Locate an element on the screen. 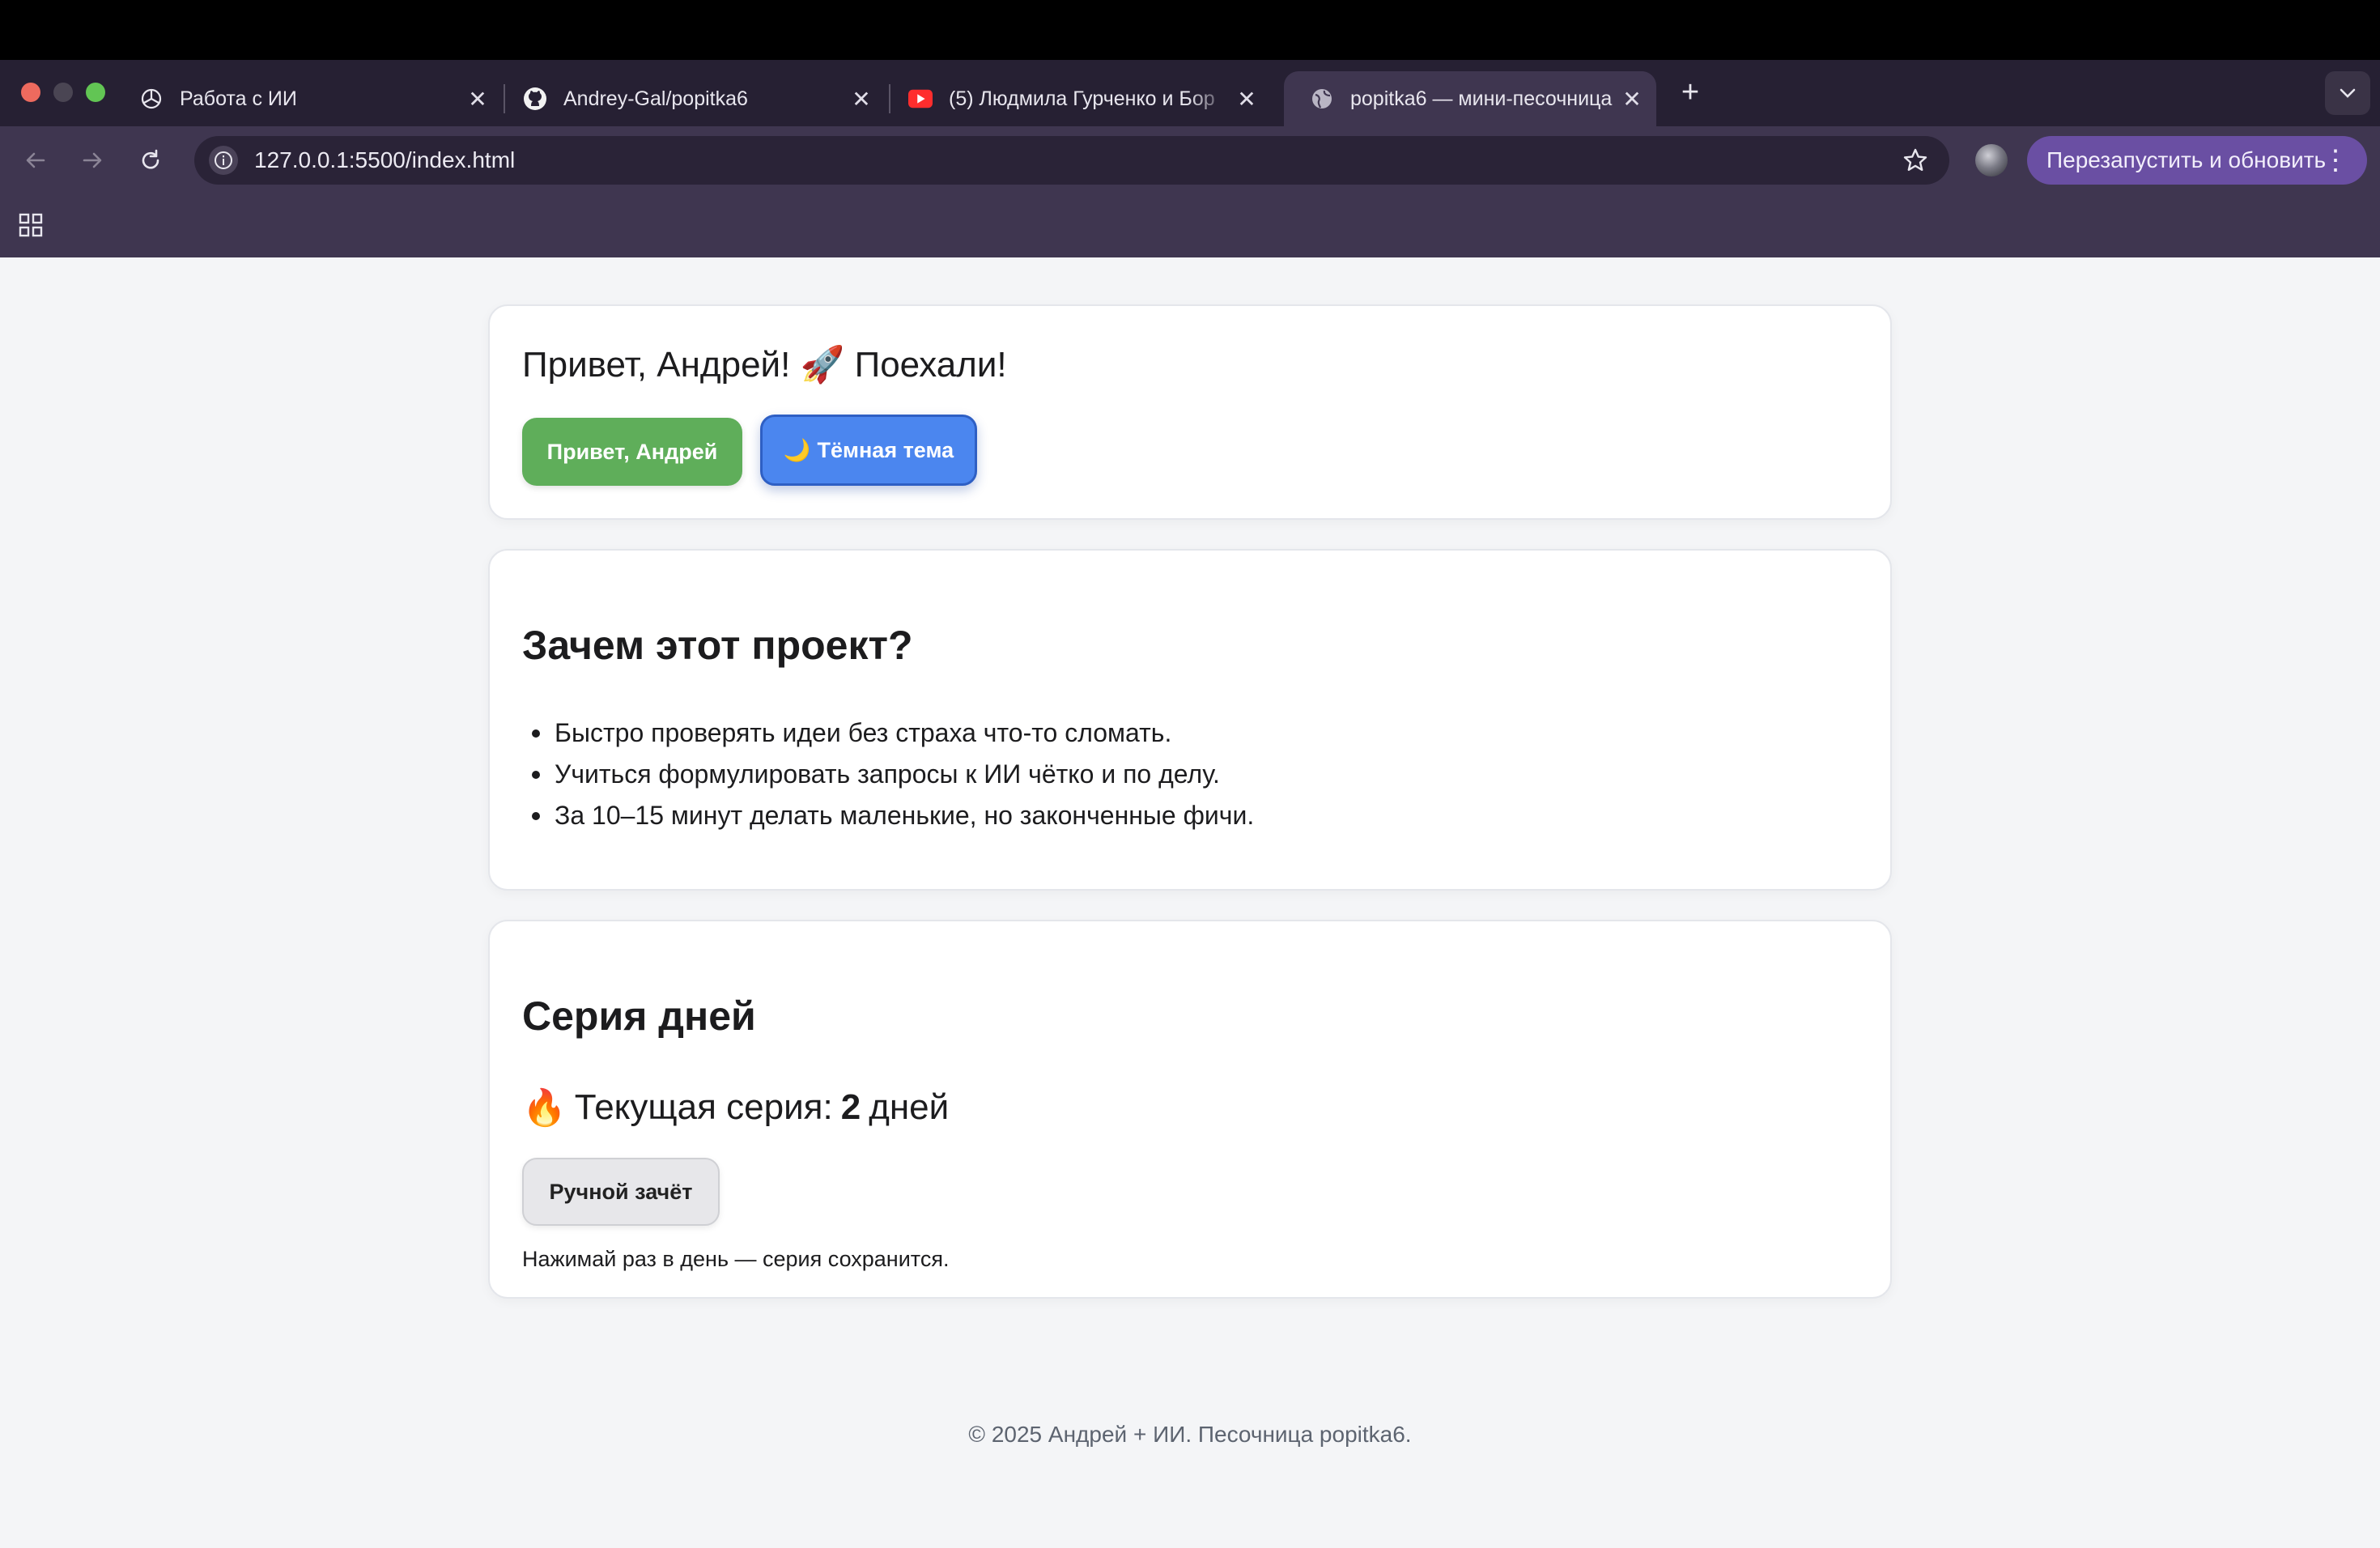 The height and width of the screenshot is (1548, 2380). reload-button is located at coordinates (151, 160).